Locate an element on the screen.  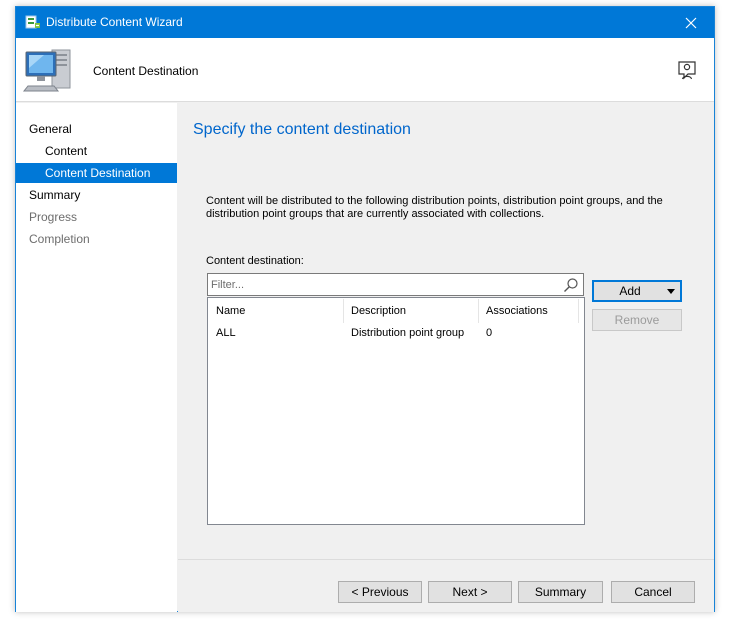
cancel-button: Cancel is located at coordinates (653, 592).